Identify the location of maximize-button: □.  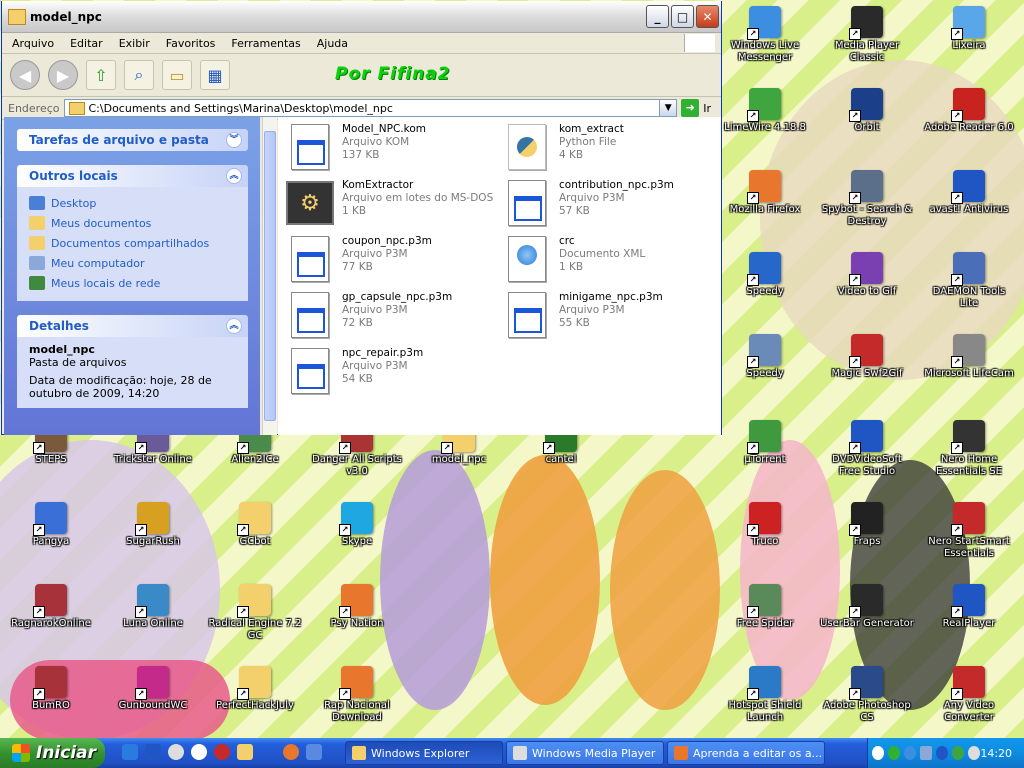
(682, 16).